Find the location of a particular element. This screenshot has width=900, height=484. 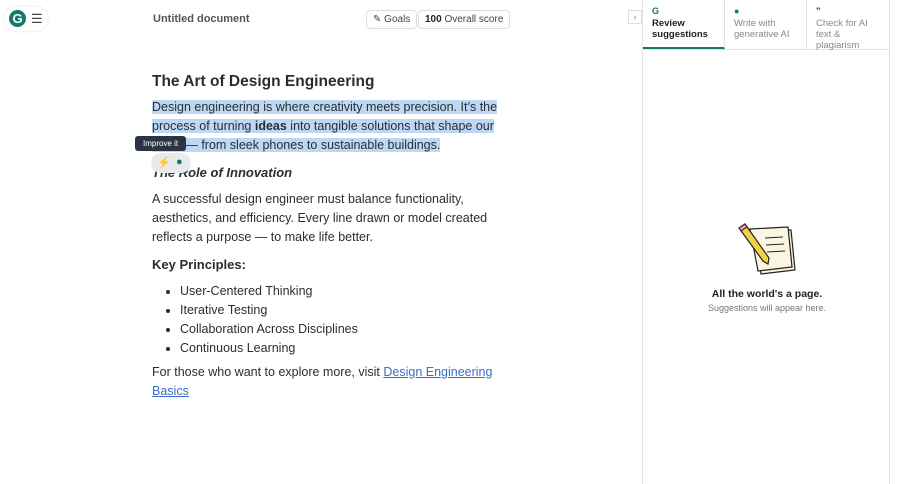

innovation-heading: The Role of Innovation is located at coordinates (222, 172).